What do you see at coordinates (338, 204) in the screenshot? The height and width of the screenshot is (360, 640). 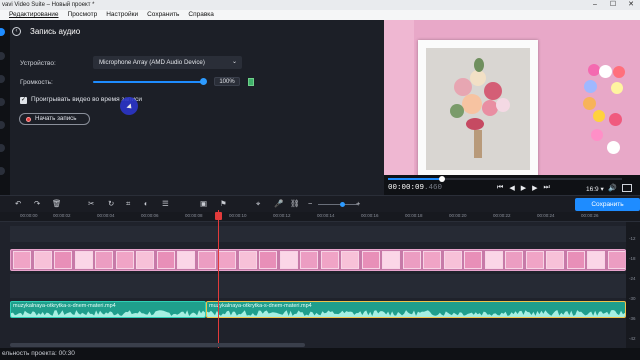 I see `zoom-slider` at bounding box center [338, 204].